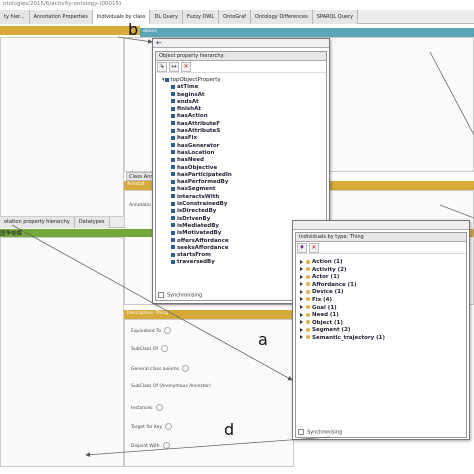  Describe the element at coordinates (263, 339) in the screenshot. I see `callout-a: a` at that location.